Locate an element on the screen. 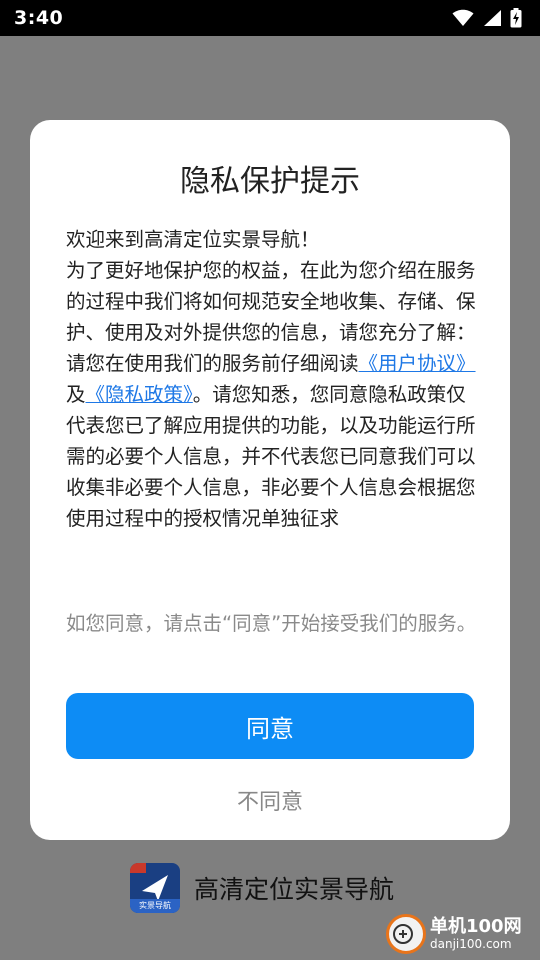  app-name: 高清定位实景导航 is located at coordinates (294, 889).